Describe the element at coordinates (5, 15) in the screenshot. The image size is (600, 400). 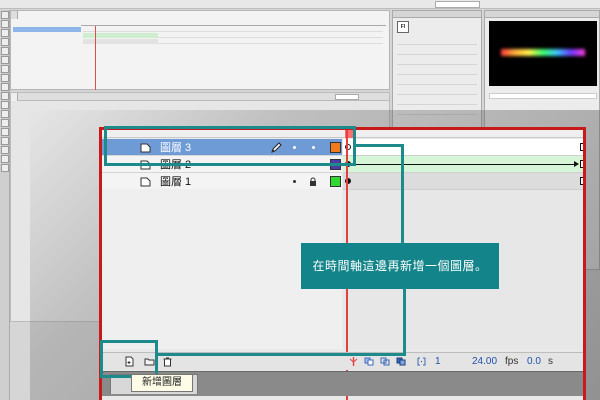
I see `selection-tool-icon` at that location.